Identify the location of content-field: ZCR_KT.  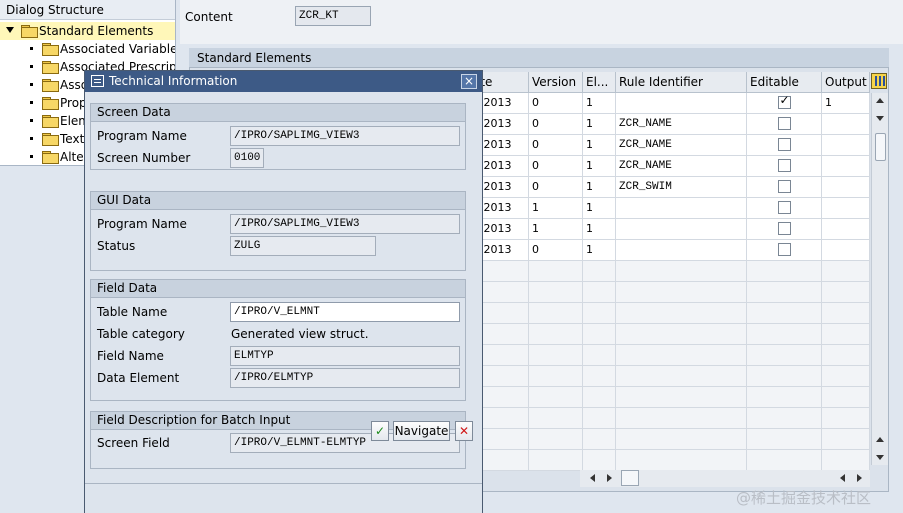
(333, 16).